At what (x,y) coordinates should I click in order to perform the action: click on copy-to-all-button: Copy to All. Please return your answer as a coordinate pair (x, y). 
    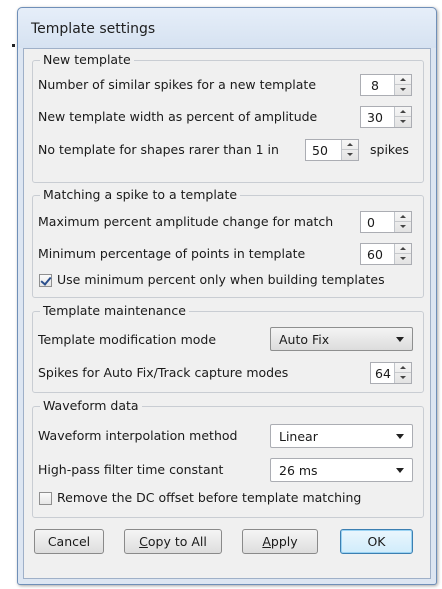
    Looking at the image, I should click on (173, 541).